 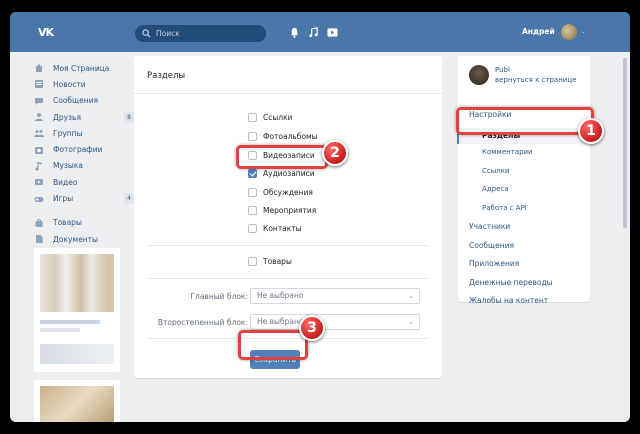 I want to click on friends-icon, so click(x=39, y=117).